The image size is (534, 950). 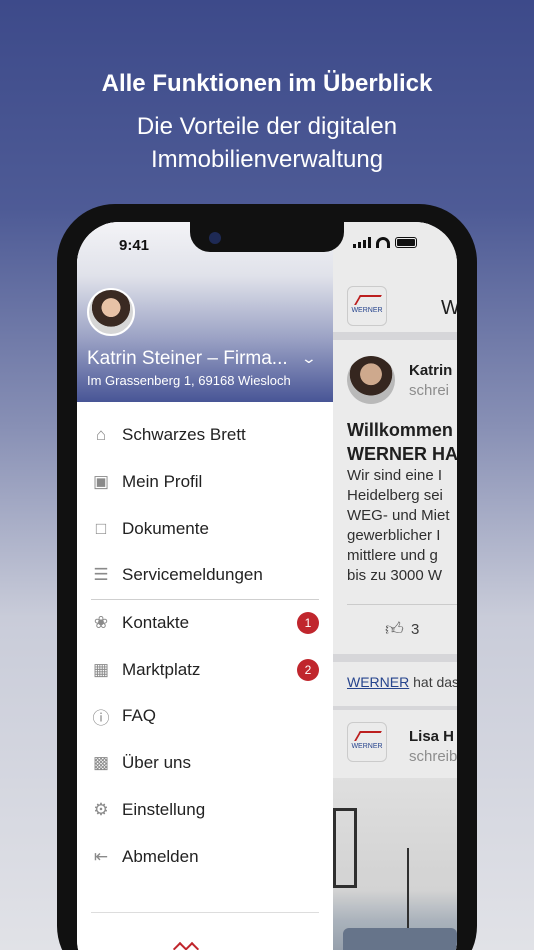 I want to click on menu-item-label: Servicemeldungen, so click(x=192, y=575).